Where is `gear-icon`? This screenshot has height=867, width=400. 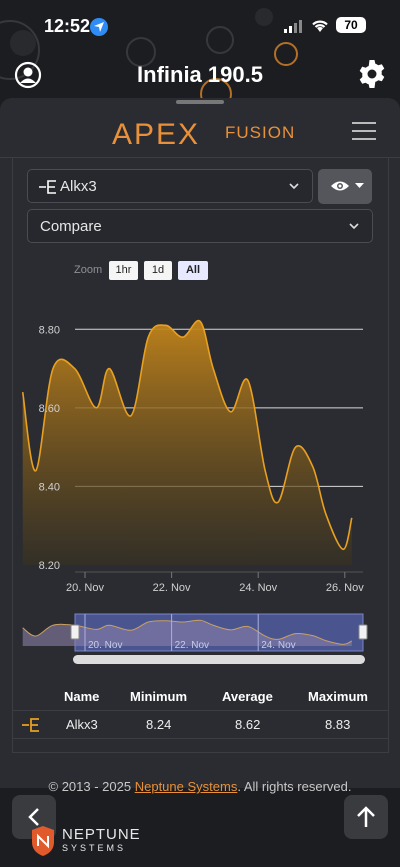
gear-icon is located at coordinates (372, 74).